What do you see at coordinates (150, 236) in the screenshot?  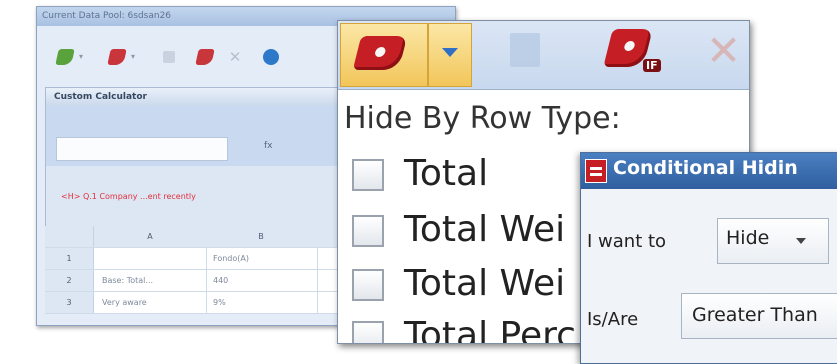 I see `column-header-a: A` at bounding box center [150, 236].